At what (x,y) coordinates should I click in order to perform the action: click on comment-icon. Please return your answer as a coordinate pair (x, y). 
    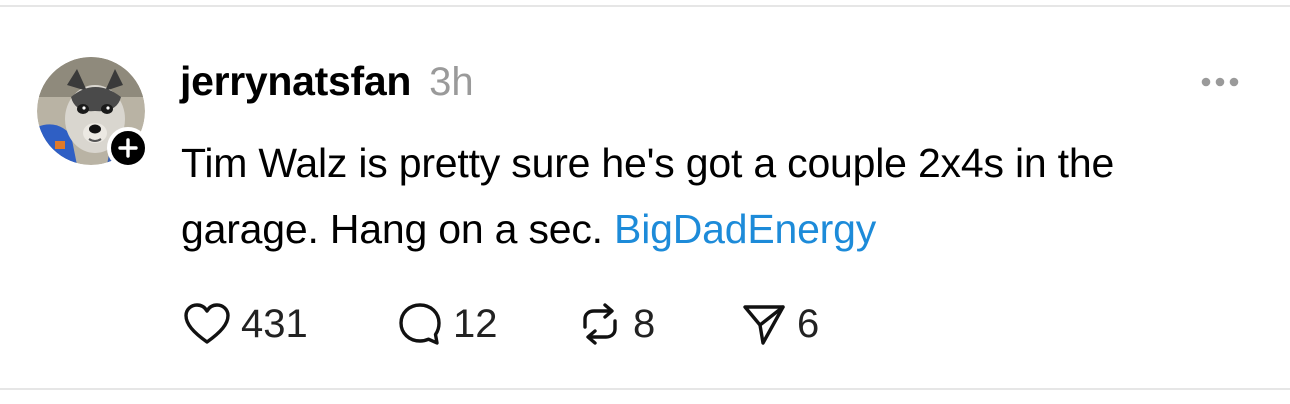
    Looking at the image, I should click on (420, 324).